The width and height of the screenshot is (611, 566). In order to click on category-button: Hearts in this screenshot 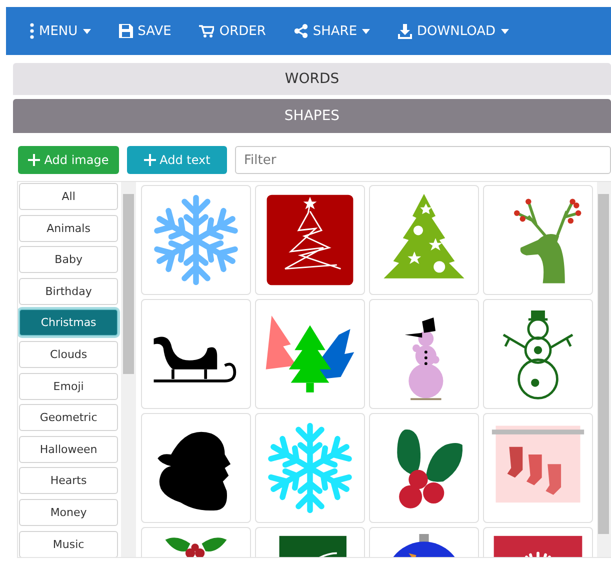, I will do `click(68, 480)`.